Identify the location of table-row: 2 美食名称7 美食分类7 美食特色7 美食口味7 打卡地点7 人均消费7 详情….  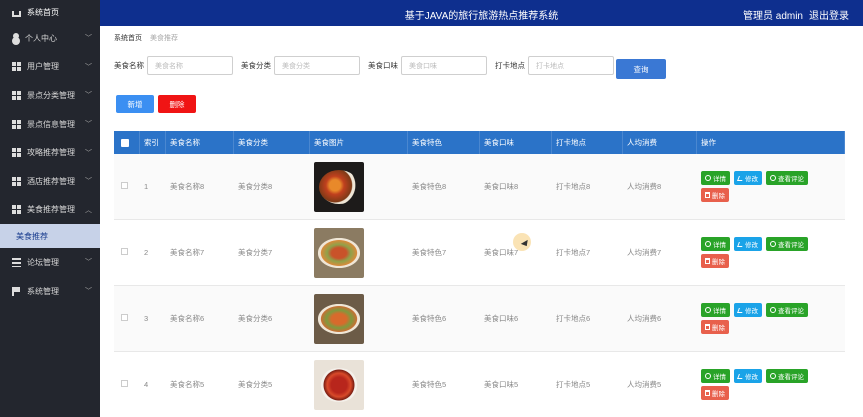
(479, 253).